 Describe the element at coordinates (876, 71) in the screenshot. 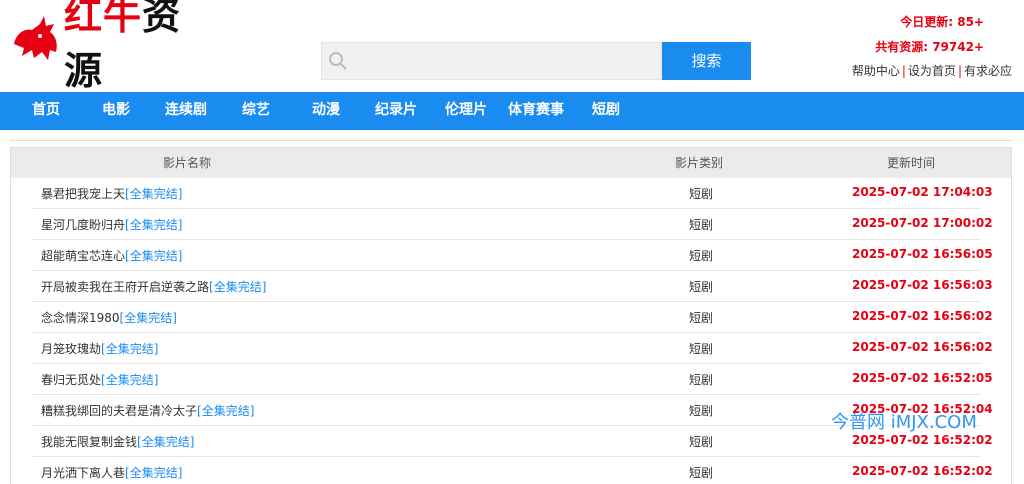

I see `help-center-link: 帮助中心` at that location.